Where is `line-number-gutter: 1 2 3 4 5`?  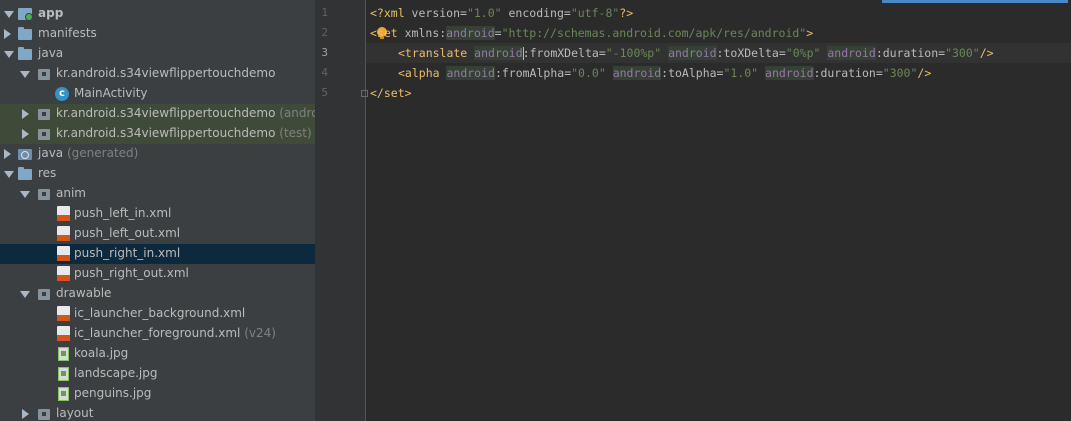 line-number-gutter: 1 2 3 4 5 is located at coordinates (341, 210).